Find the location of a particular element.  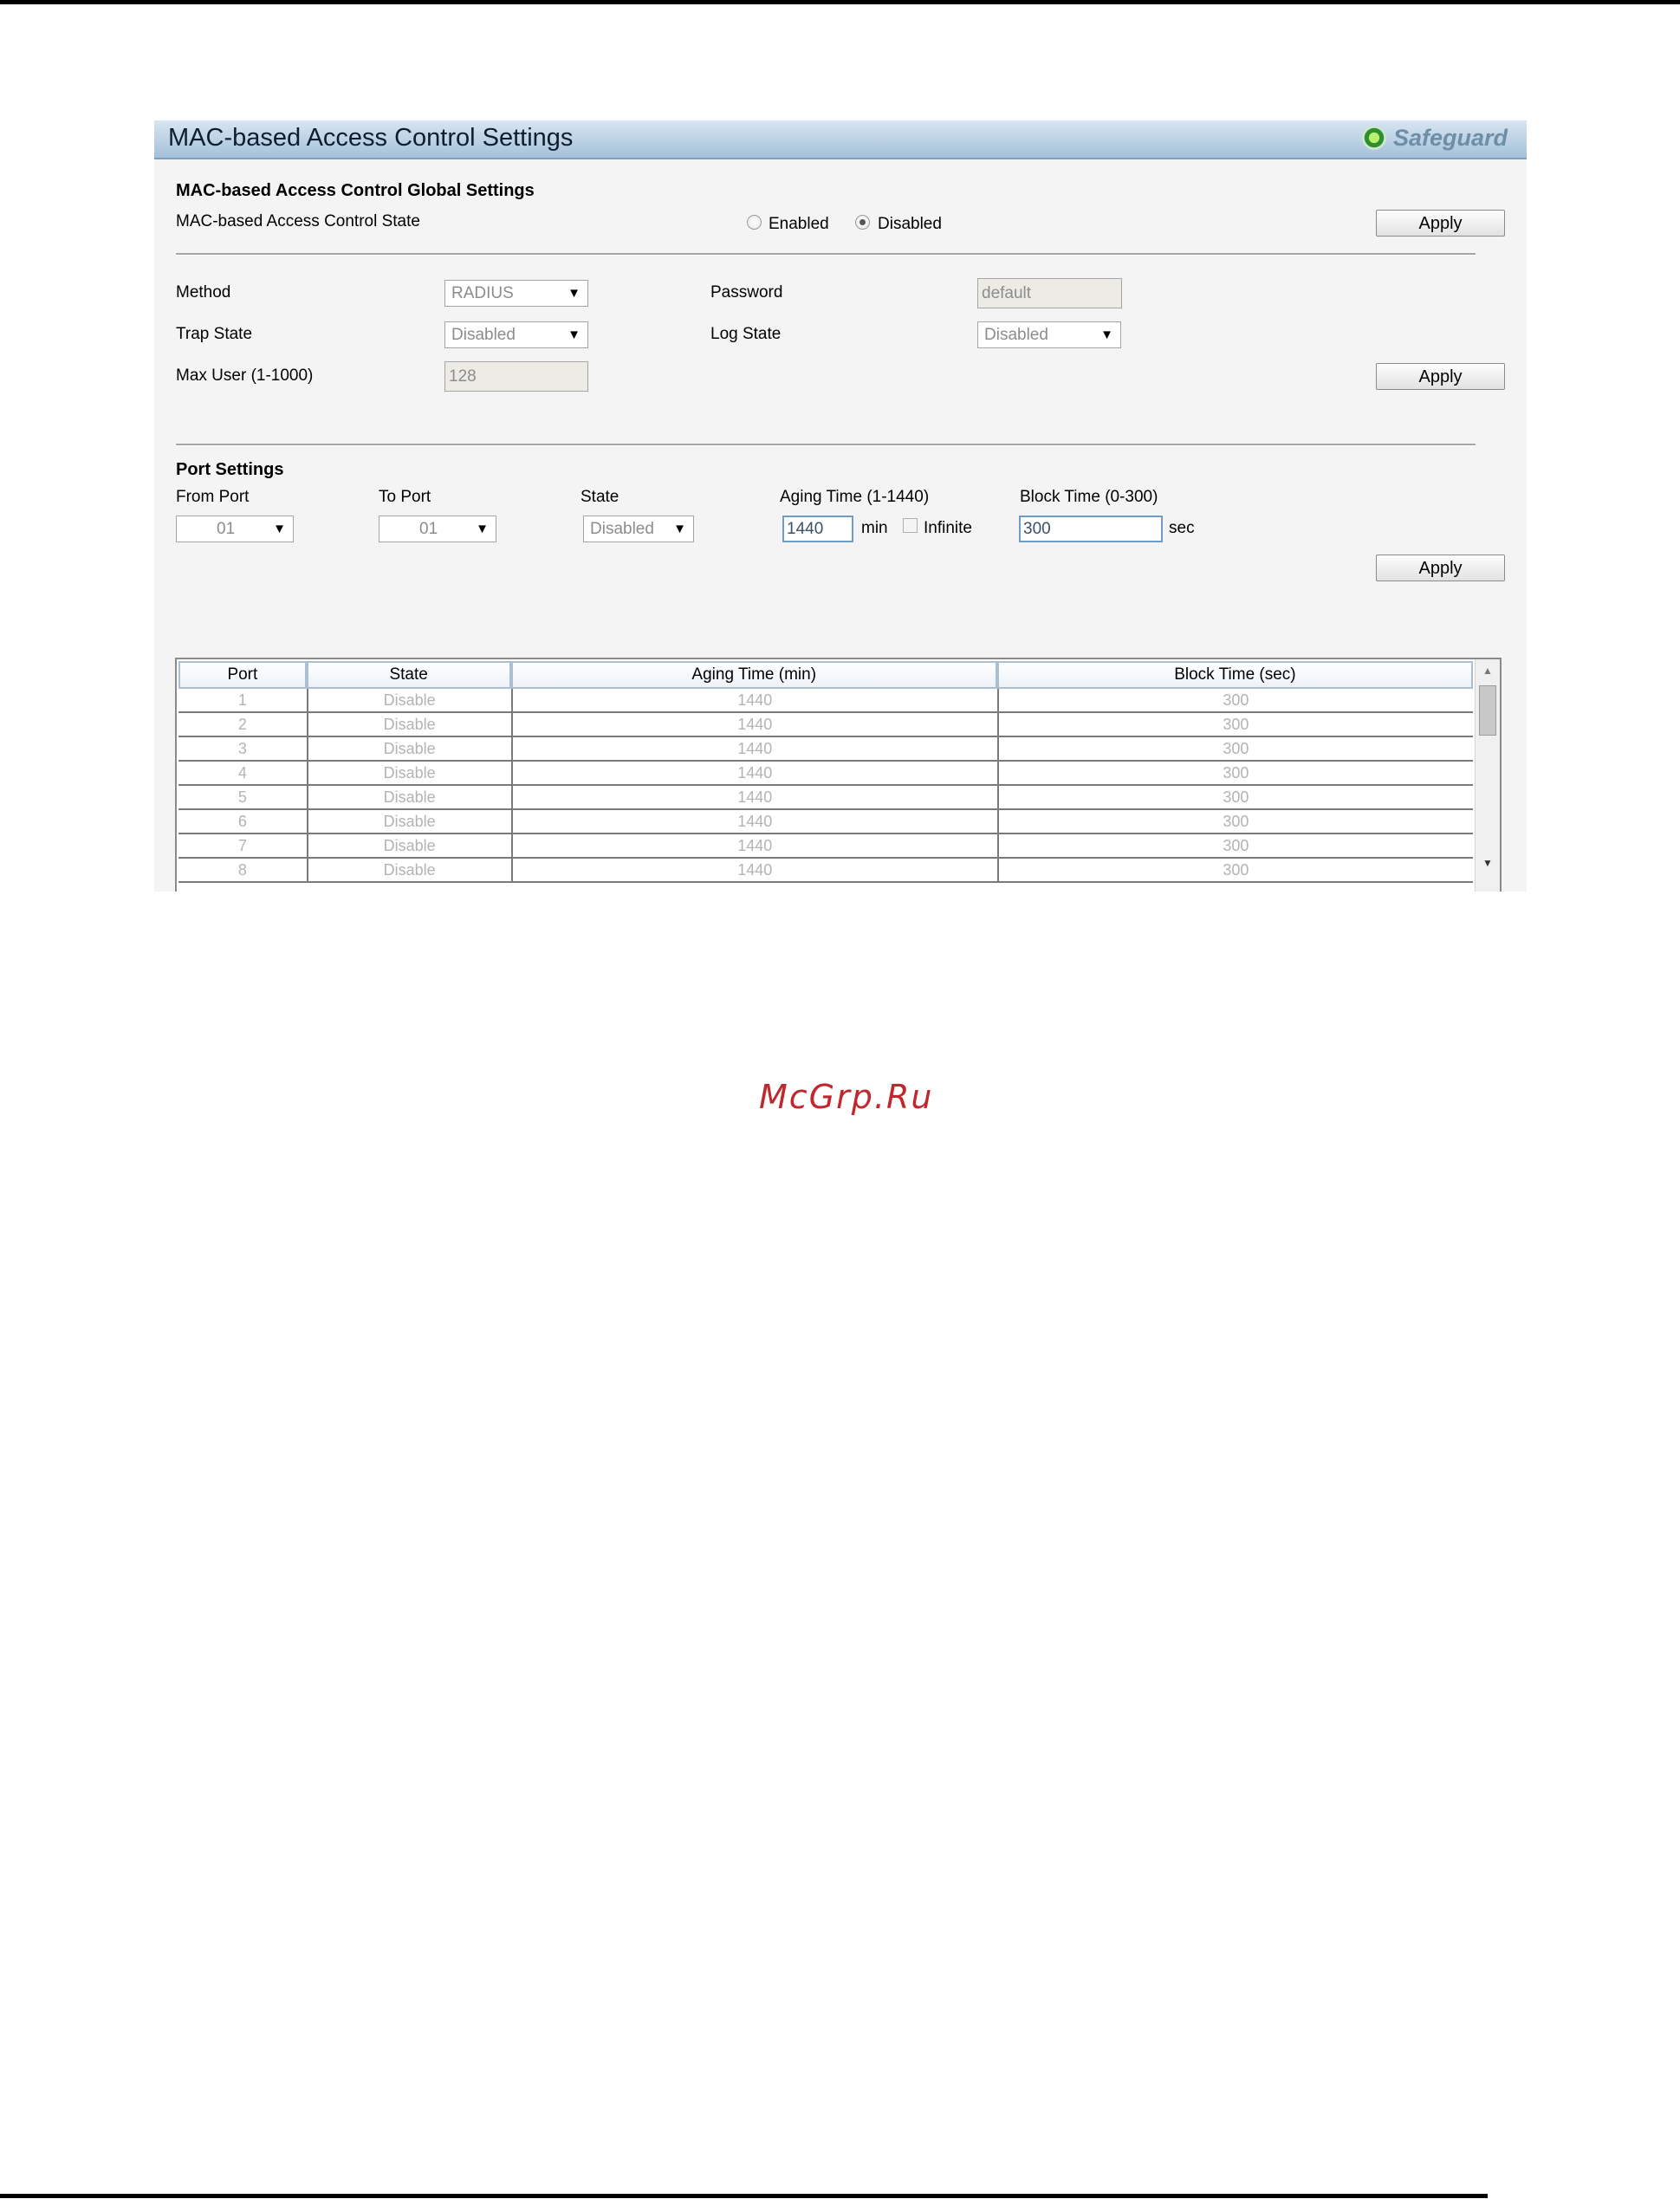

column-header: Port is located at coordinates (242, 675).